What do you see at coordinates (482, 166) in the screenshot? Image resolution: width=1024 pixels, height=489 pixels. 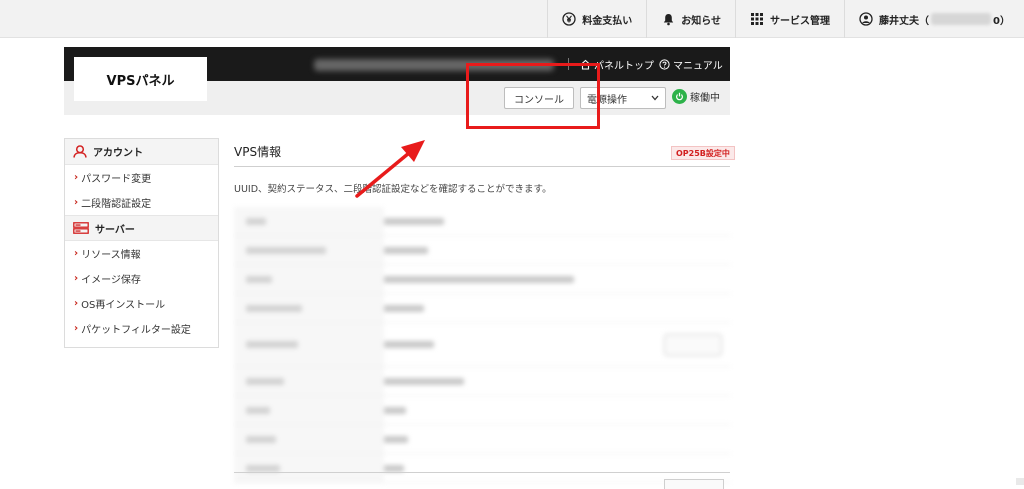 I see `title-divider` at bounding box center [482, 166].